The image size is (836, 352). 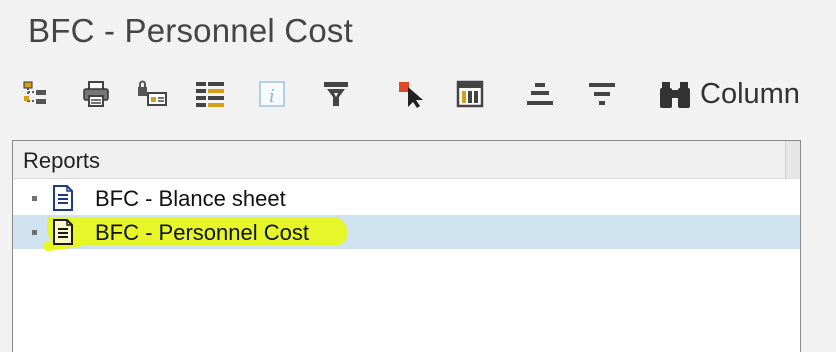 I want to click on select-button, so click(x=412, y=94).